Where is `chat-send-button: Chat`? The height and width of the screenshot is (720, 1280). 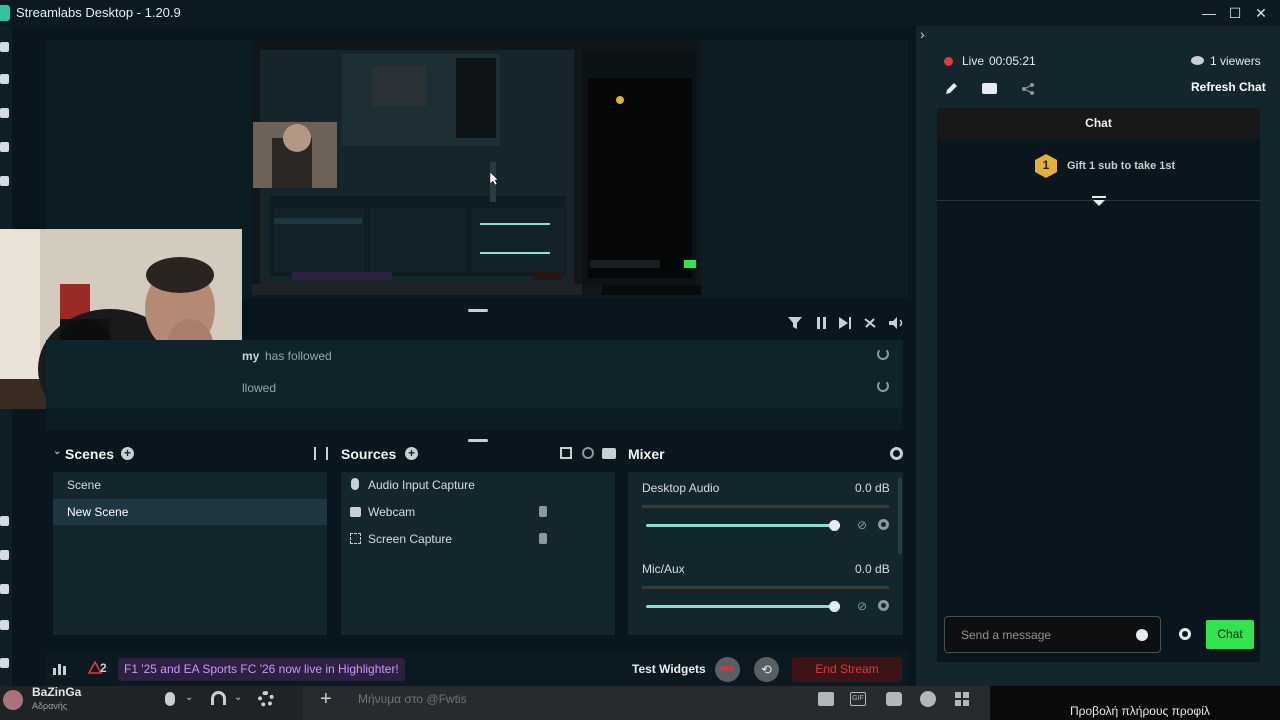 chat-send-button: Chat is located at coordinates (1230, 634).